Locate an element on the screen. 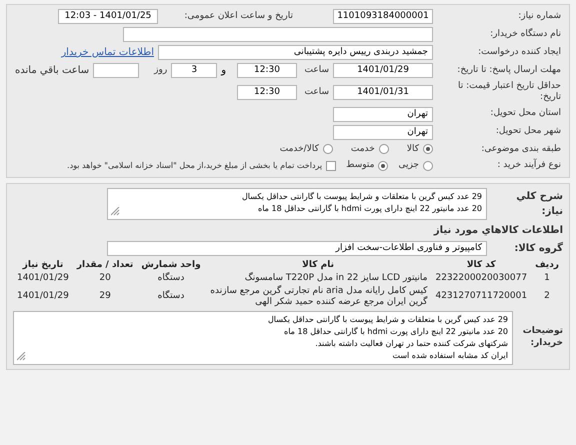  column-header: تعداد / مقدار is located at coordinates (105, 265).